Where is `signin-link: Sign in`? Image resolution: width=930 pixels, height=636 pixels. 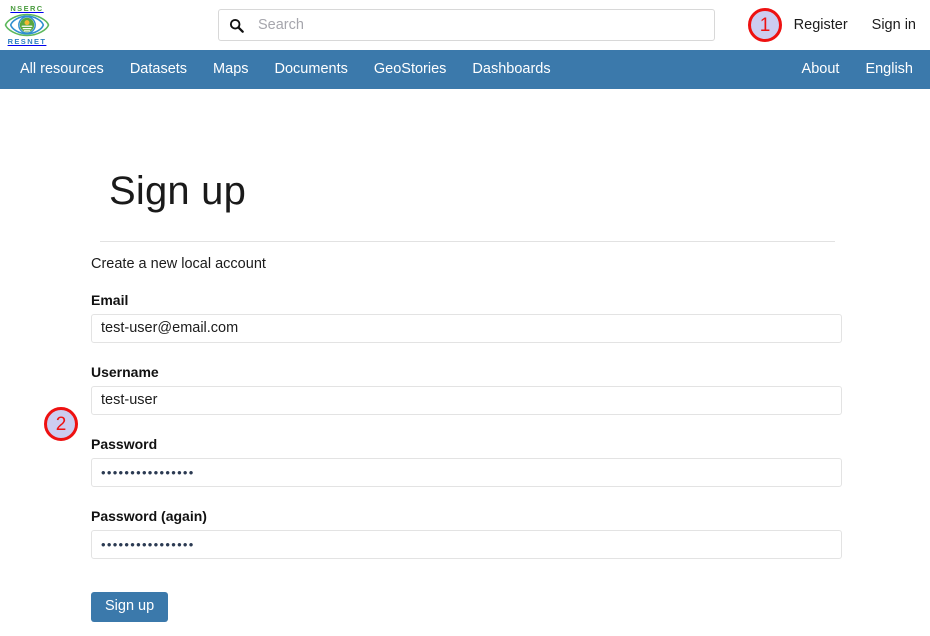
signin-link: Sign in is located at coordinates (894, 25).